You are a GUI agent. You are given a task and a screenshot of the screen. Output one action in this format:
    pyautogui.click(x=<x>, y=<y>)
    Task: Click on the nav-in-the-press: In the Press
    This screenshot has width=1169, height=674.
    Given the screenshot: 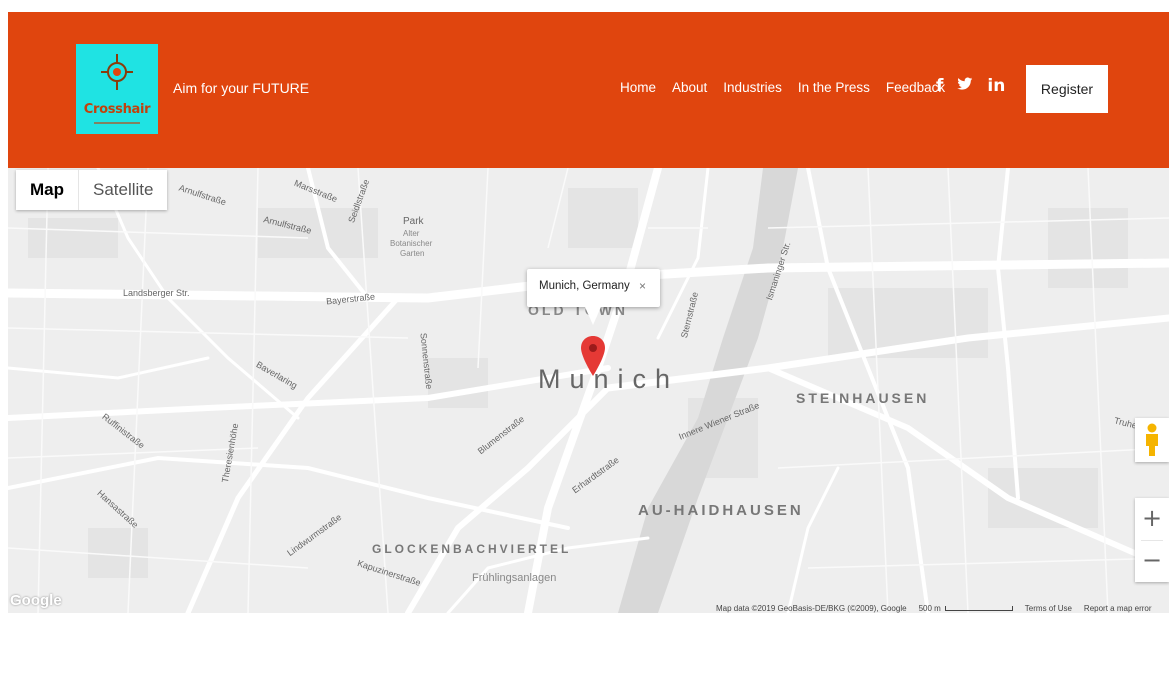 What is the action you would take?
    pyautogui.click(x=834, y=87)
    